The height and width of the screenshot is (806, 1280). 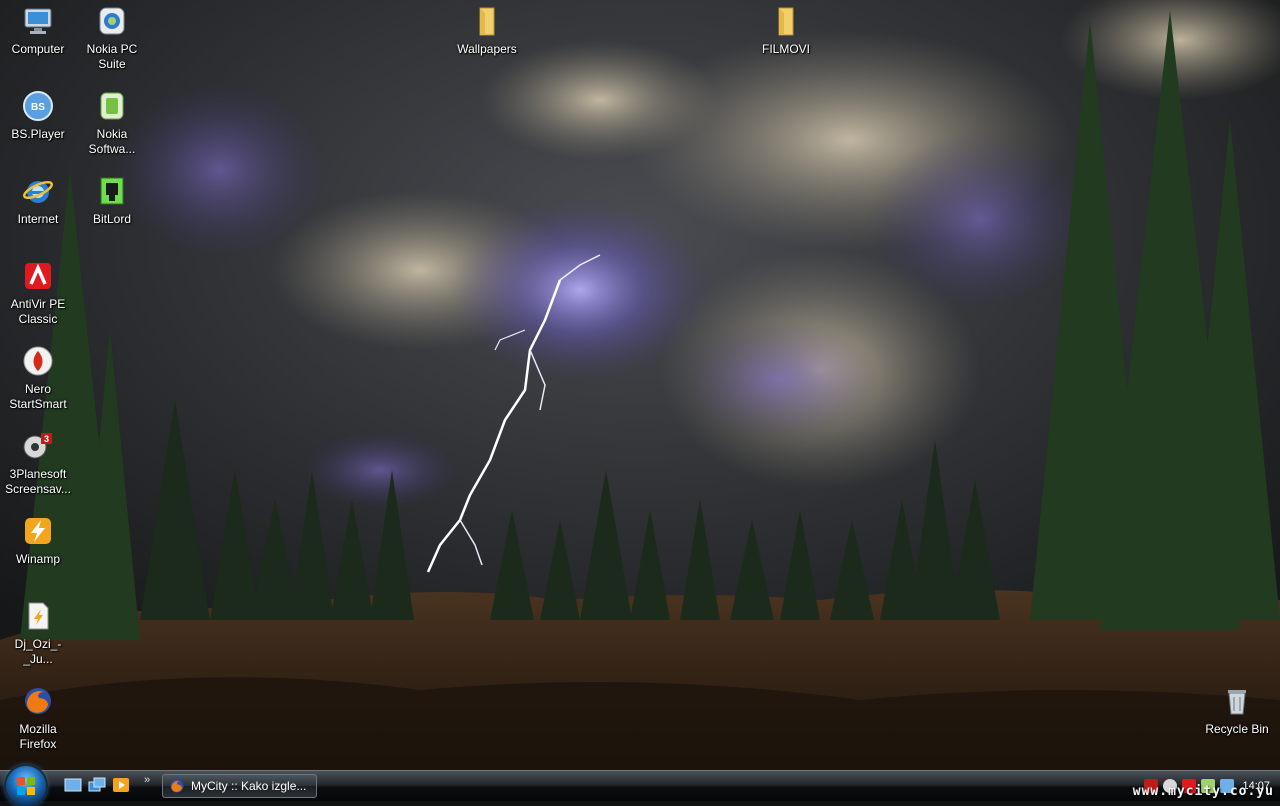 I want to click on desktop-icon-filmovi-folder: FILMOVI, so click(x=786, y=29).